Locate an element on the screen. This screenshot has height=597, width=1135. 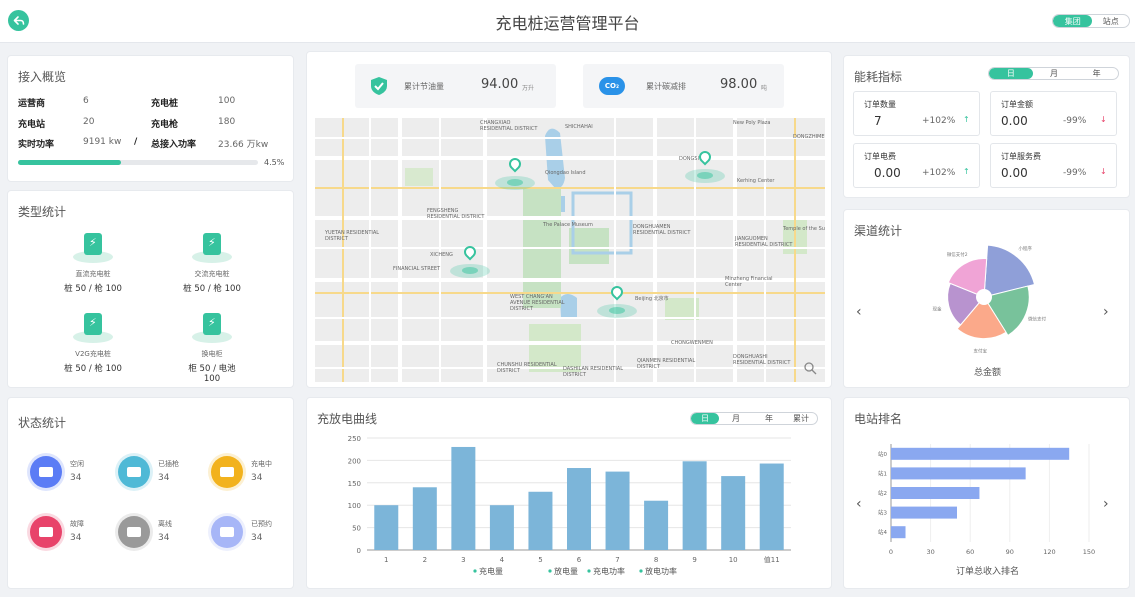
status-name: 空闲 is located at coordinates (77, 464).